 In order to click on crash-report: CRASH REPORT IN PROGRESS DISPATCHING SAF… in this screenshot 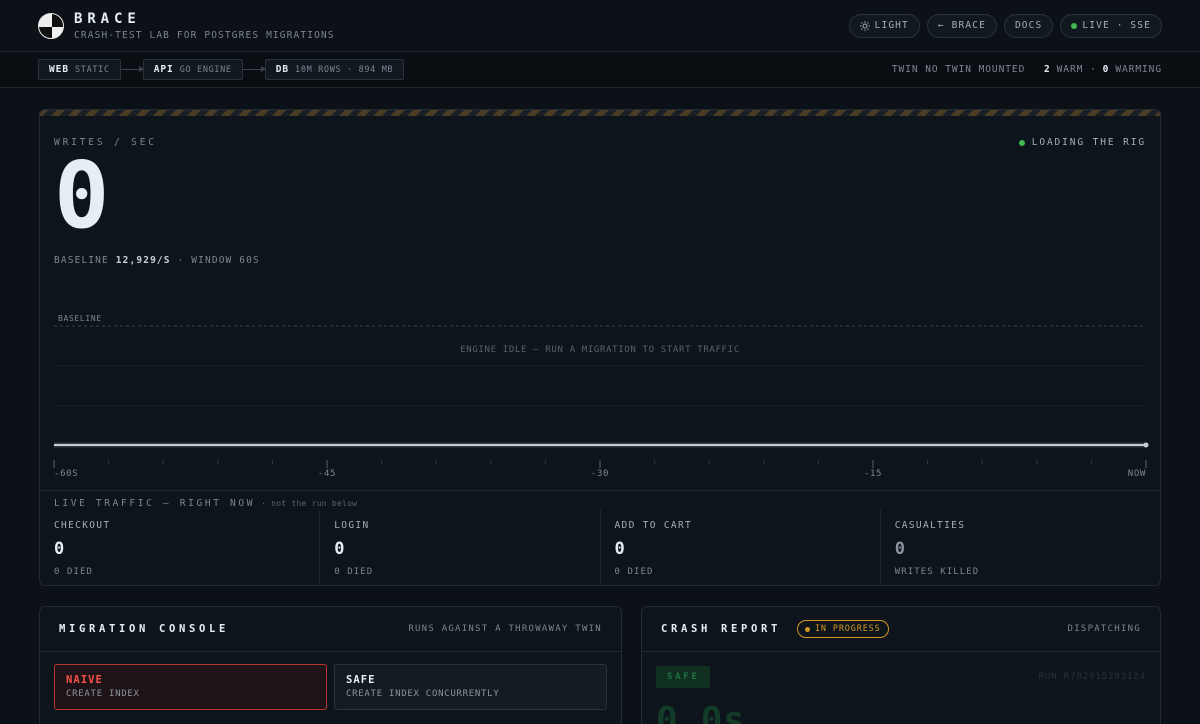, I will do `click(901, 665)`.